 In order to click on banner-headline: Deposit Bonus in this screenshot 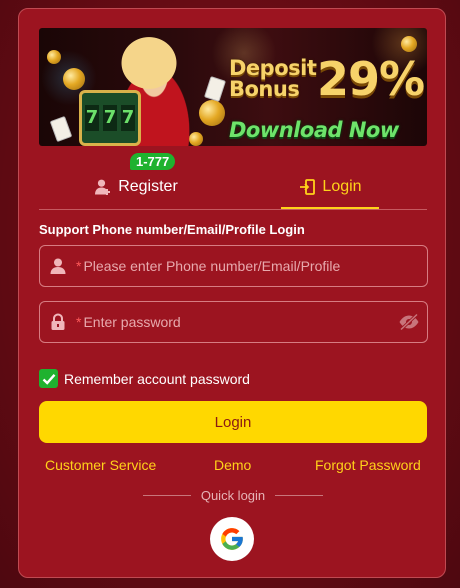, I will do `click(273, 78)`.